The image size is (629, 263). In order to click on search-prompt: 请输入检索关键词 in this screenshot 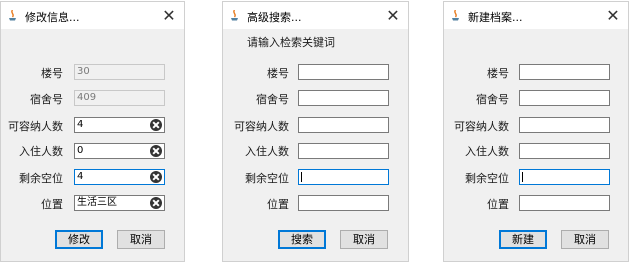, I will do `click(291, 42)`.